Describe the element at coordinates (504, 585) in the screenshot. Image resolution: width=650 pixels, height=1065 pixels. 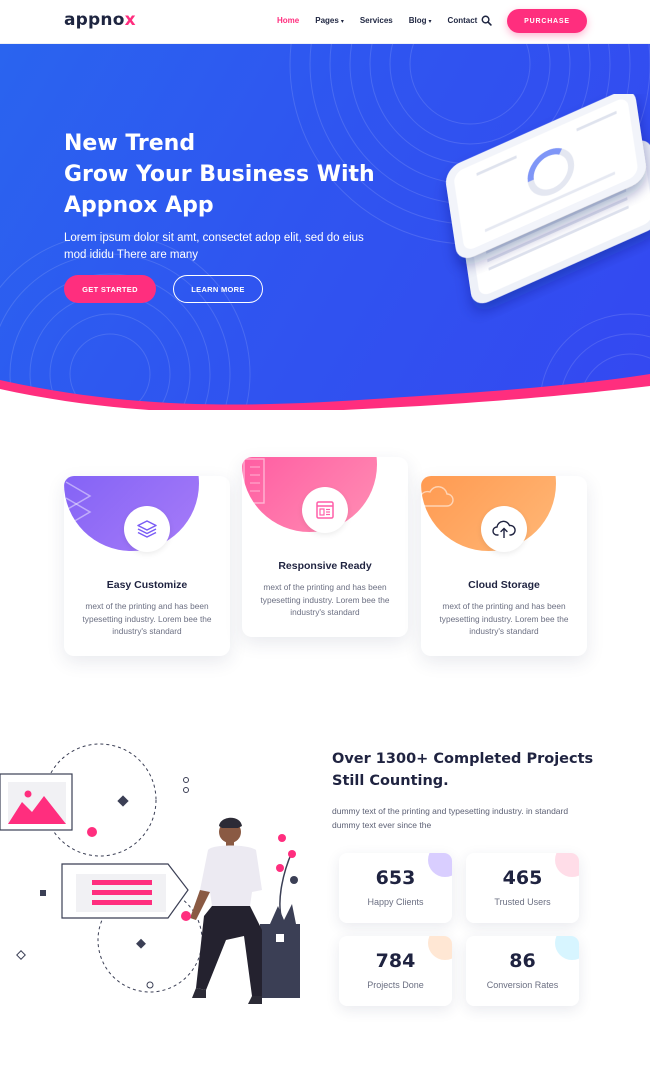
I see `feature-title: Cloud Storage` at that location.